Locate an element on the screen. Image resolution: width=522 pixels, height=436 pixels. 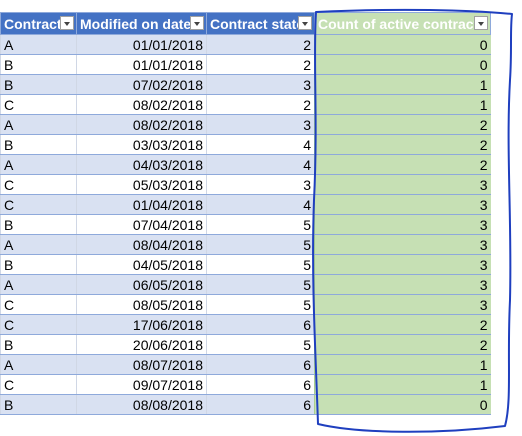
table-row: B 03/03/2018 4 2 is located at coordinates (245, 144).